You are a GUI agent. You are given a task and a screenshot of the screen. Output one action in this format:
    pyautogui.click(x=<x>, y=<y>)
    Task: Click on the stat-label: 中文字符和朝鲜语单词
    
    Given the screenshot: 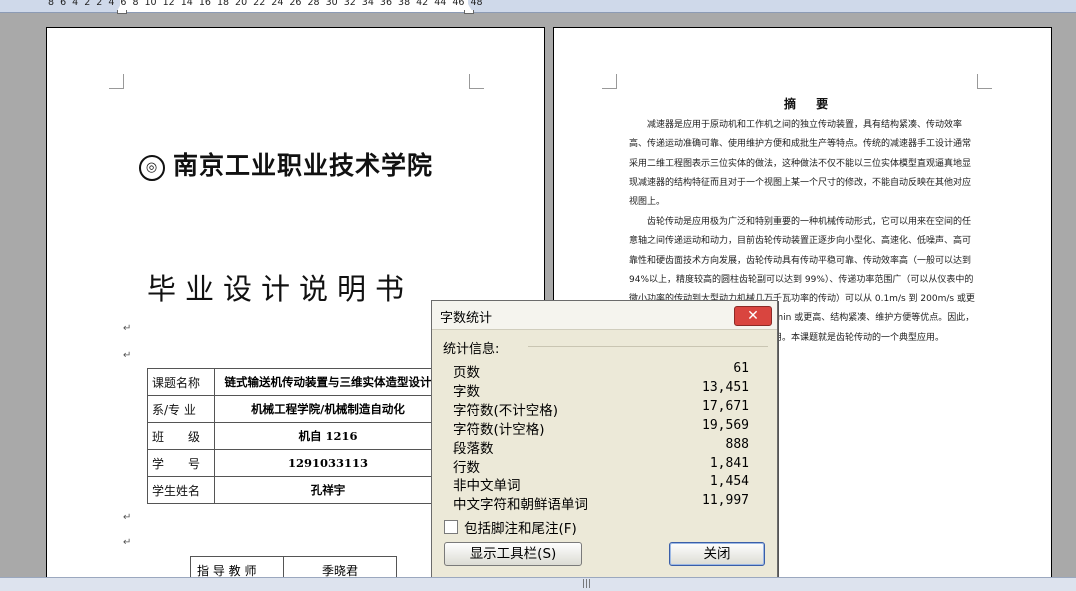 What is the action you would take?
    pyautogui.click(x=520, y=505)
    